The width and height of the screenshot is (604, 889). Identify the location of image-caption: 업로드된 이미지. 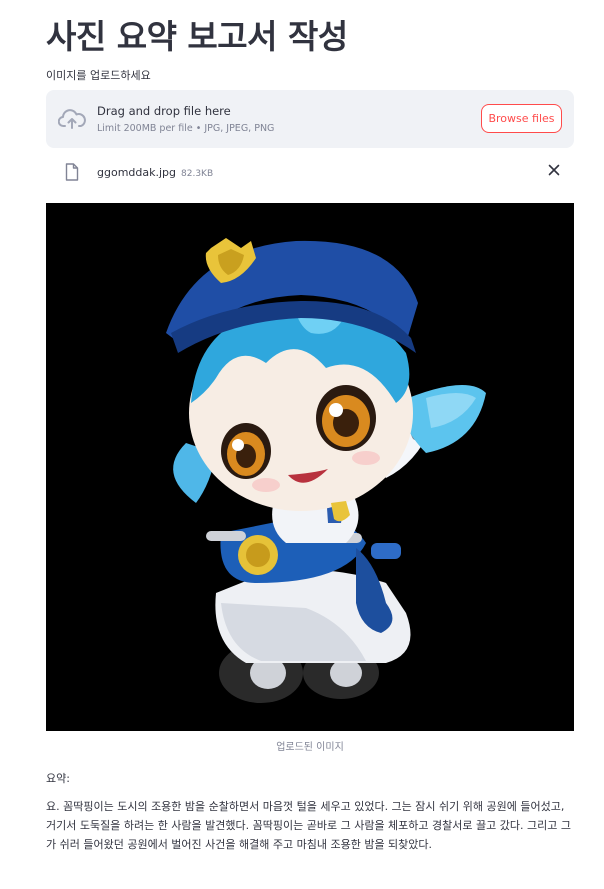
(310, 747).